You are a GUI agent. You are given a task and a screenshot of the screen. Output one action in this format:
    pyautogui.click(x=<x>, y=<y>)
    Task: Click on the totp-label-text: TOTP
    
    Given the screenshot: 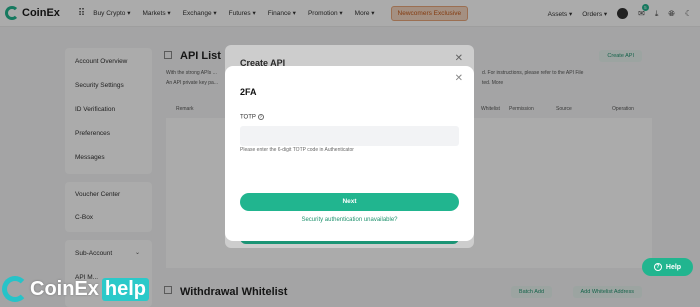 What is the action you would take?
    pyautogui.click(x=248, y=117)
    